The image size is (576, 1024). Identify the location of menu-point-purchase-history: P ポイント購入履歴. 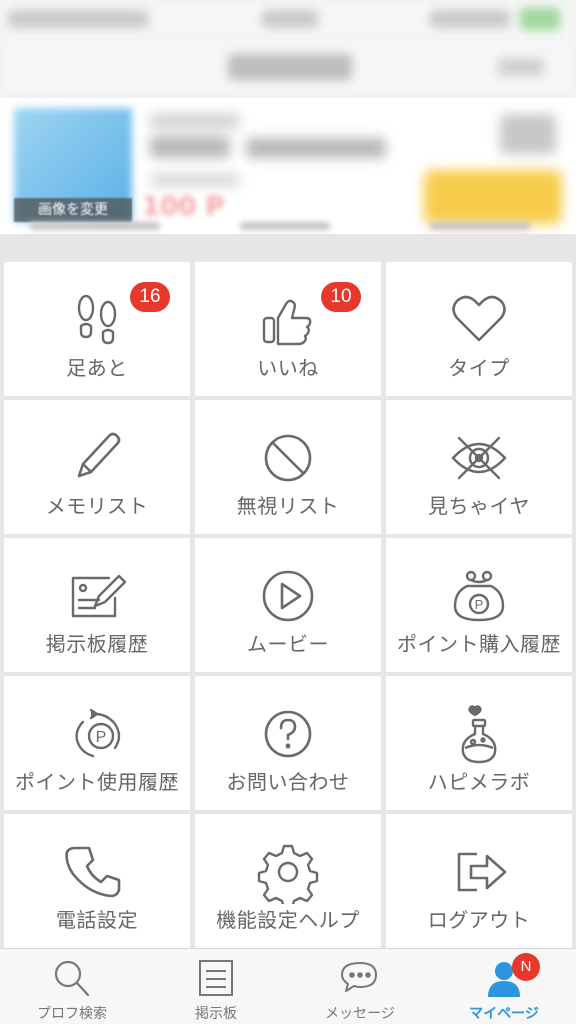
(479, 605).